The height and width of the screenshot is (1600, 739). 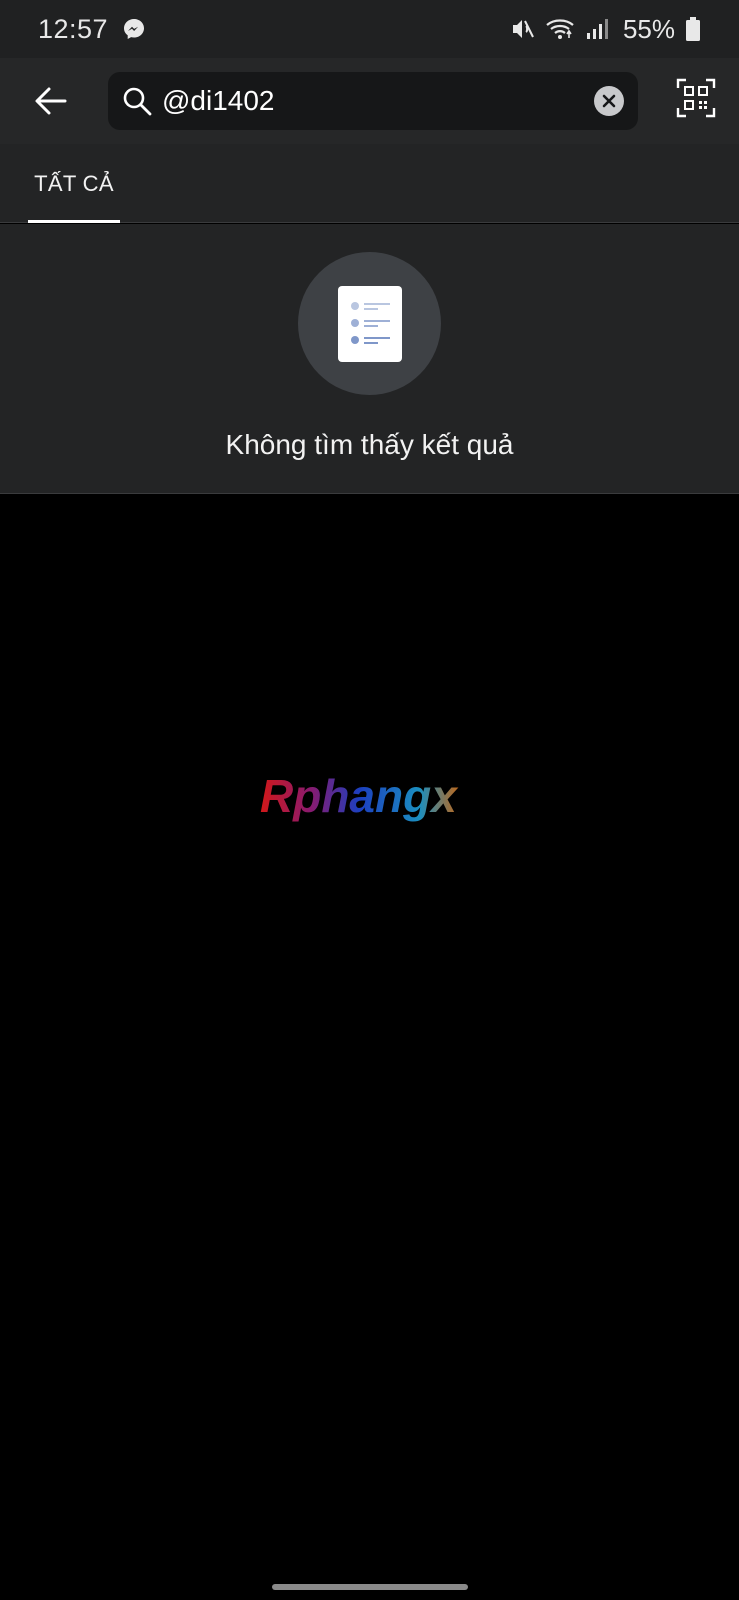 I want to click on tab-all: TẤT CẢ, so click(x=74, y=183).